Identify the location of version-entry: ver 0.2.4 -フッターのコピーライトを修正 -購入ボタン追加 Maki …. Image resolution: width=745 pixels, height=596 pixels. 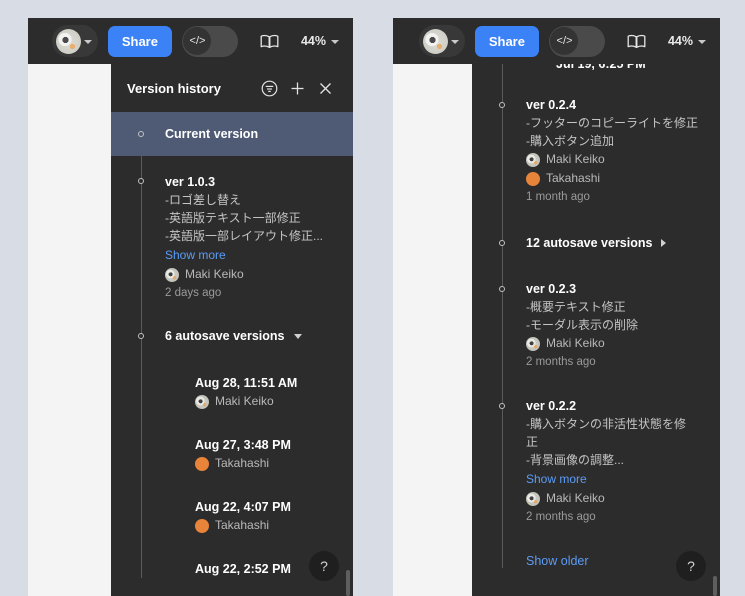
(596, 152).